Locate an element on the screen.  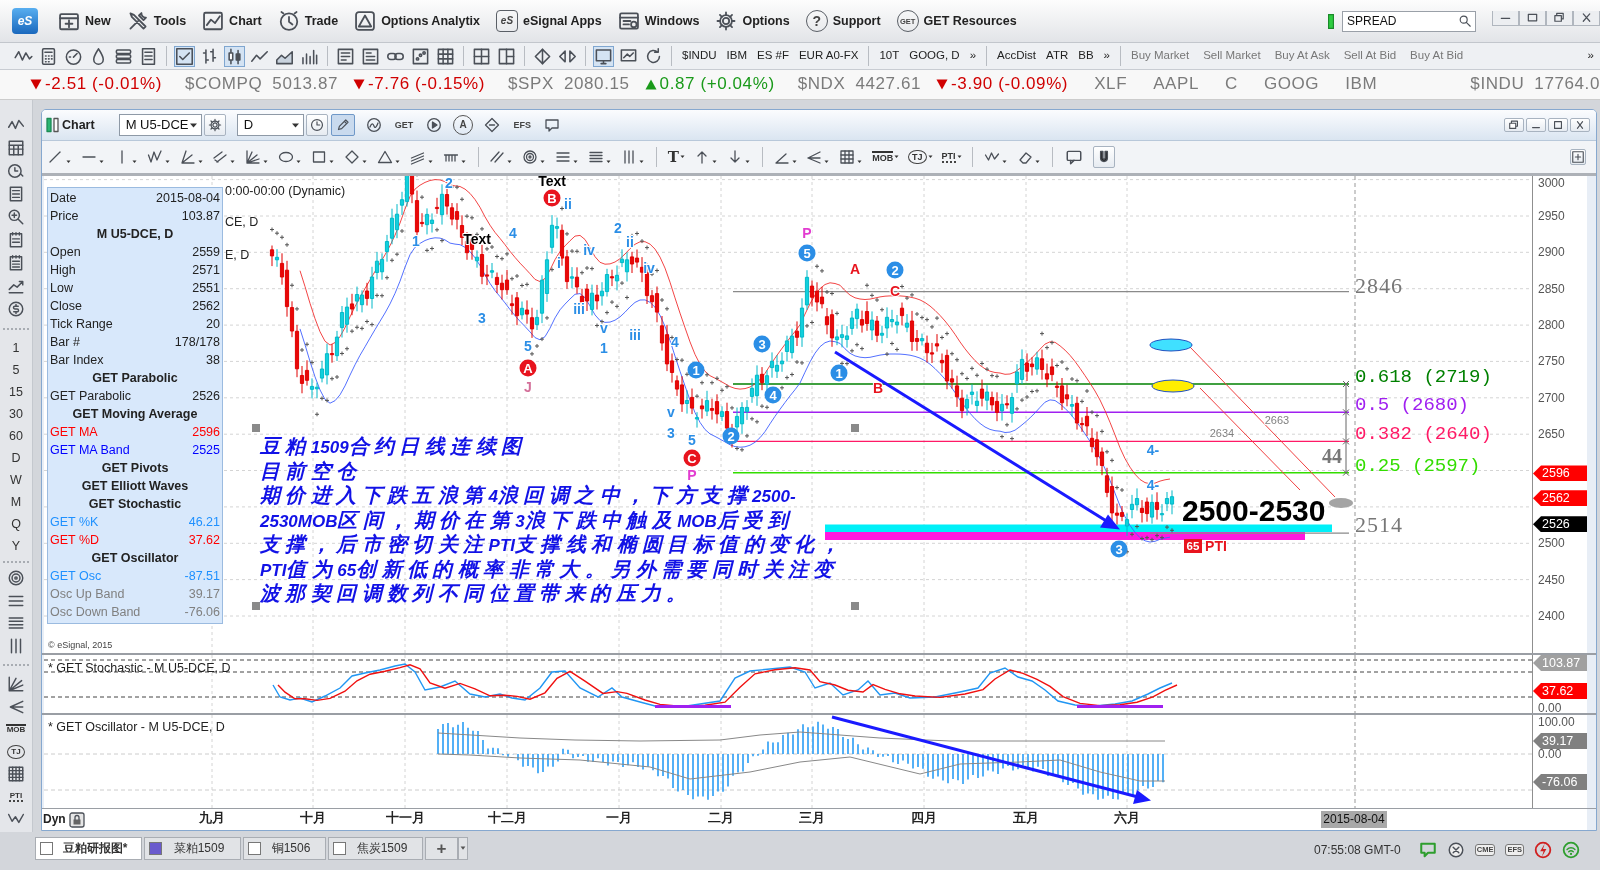
circle-x-icon is located at coordinates (1455, 850).